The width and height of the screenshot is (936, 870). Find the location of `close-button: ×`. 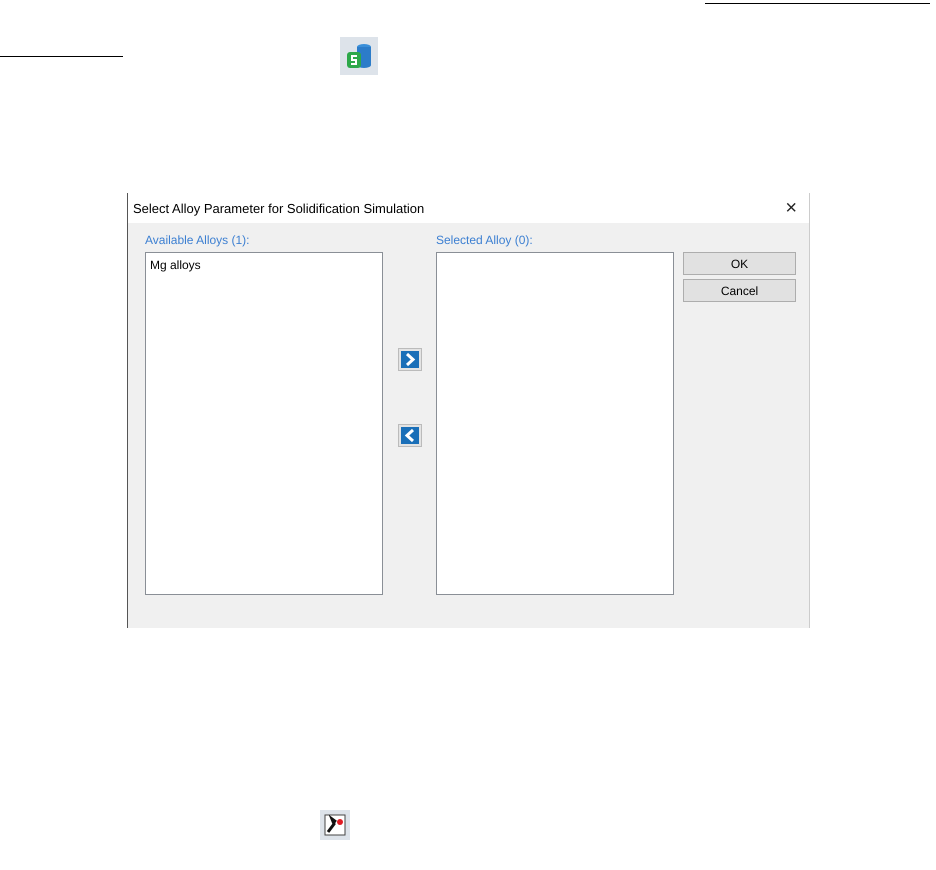

close-button: × is located at coordinates (791, 208).